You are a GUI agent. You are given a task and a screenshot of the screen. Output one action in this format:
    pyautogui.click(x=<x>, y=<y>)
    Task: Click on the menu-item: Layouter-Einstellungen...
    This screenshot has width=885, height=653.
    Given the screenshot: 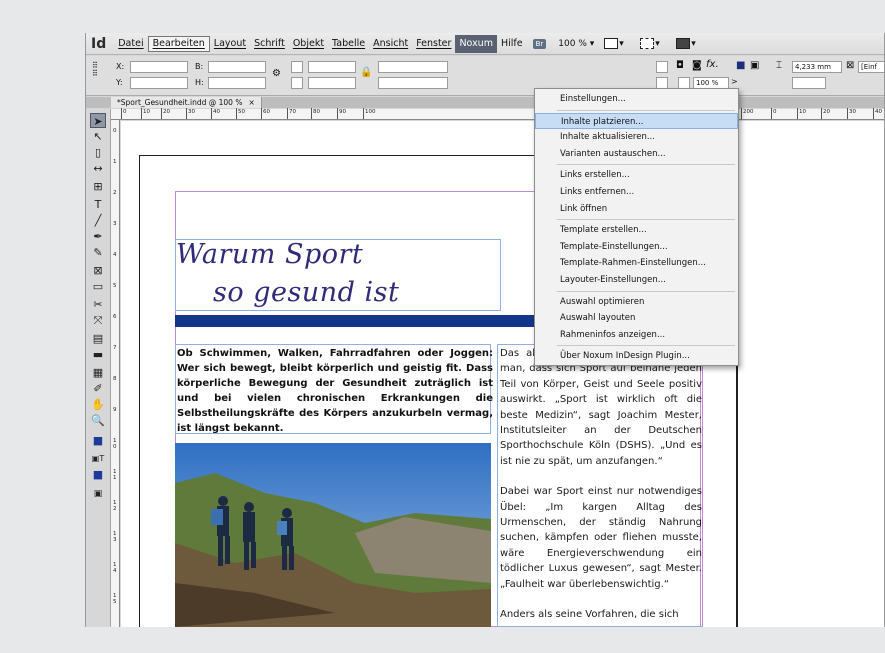 What is the action you would take?
    pyautogui.click(x=636, y=280)
    